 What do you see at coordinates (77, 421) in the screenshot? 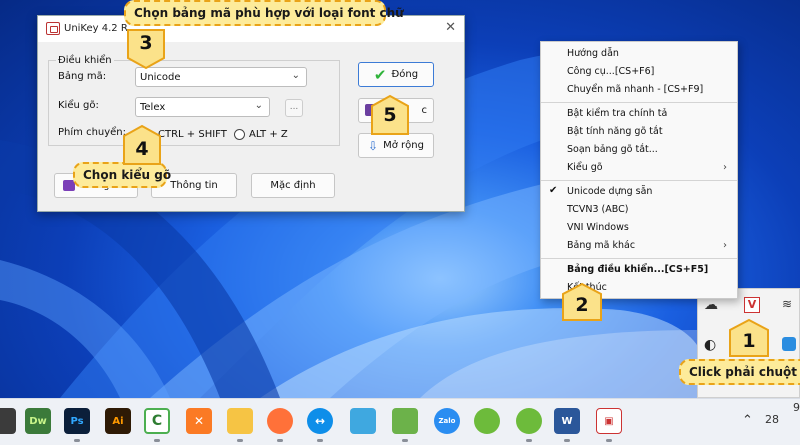
I see `photoshop-icon: Ps` at bounding box center [77, 421].